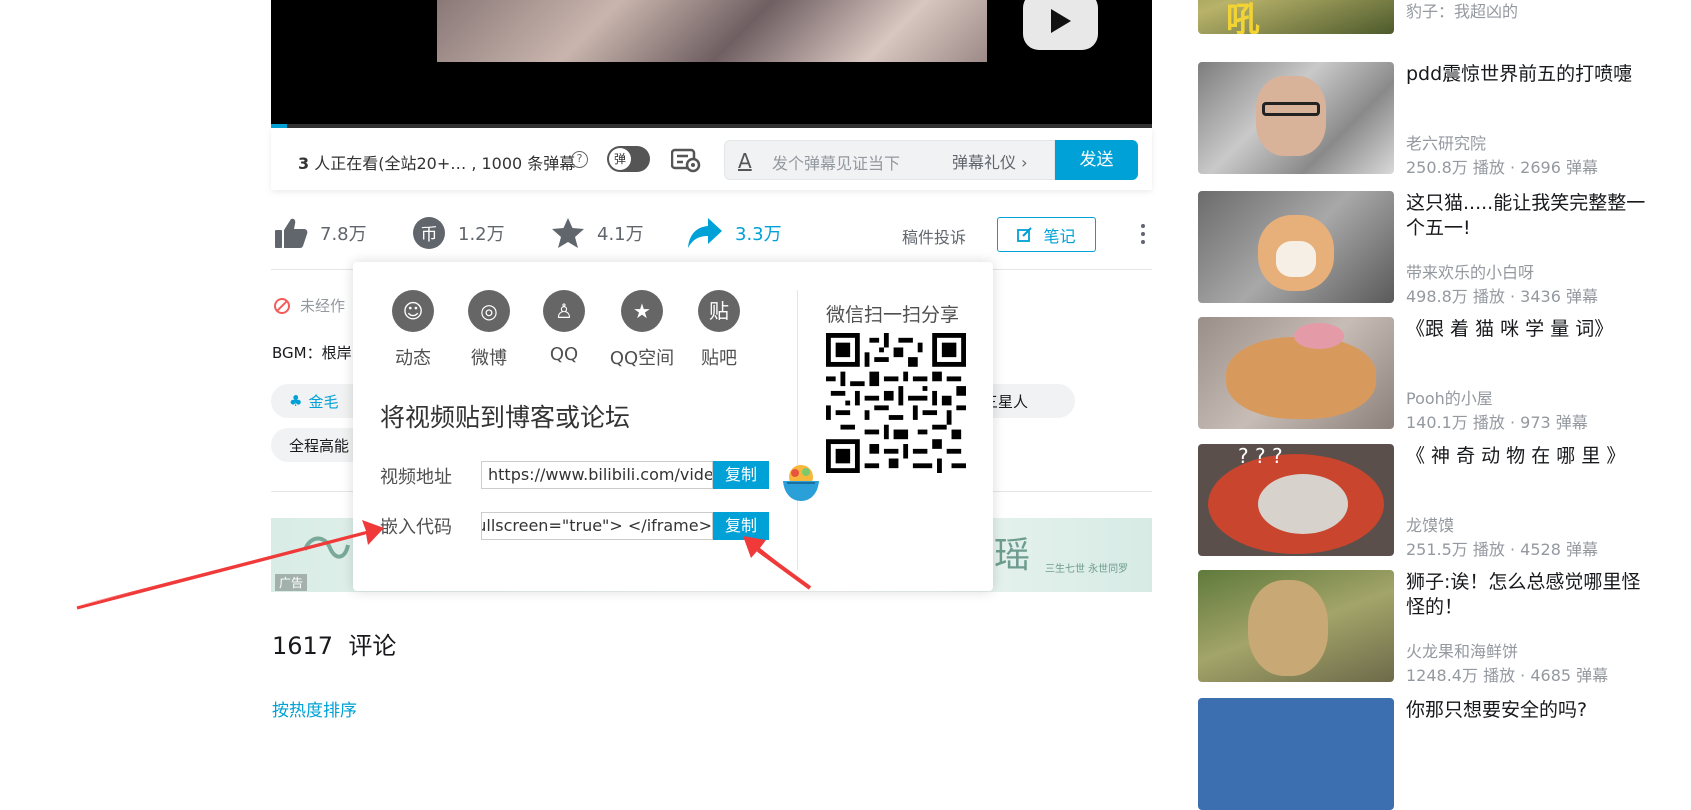 The height and width of the screenshot is (810, 1691). I want to click on share-option-label: QQ空间, so click(642, 358).